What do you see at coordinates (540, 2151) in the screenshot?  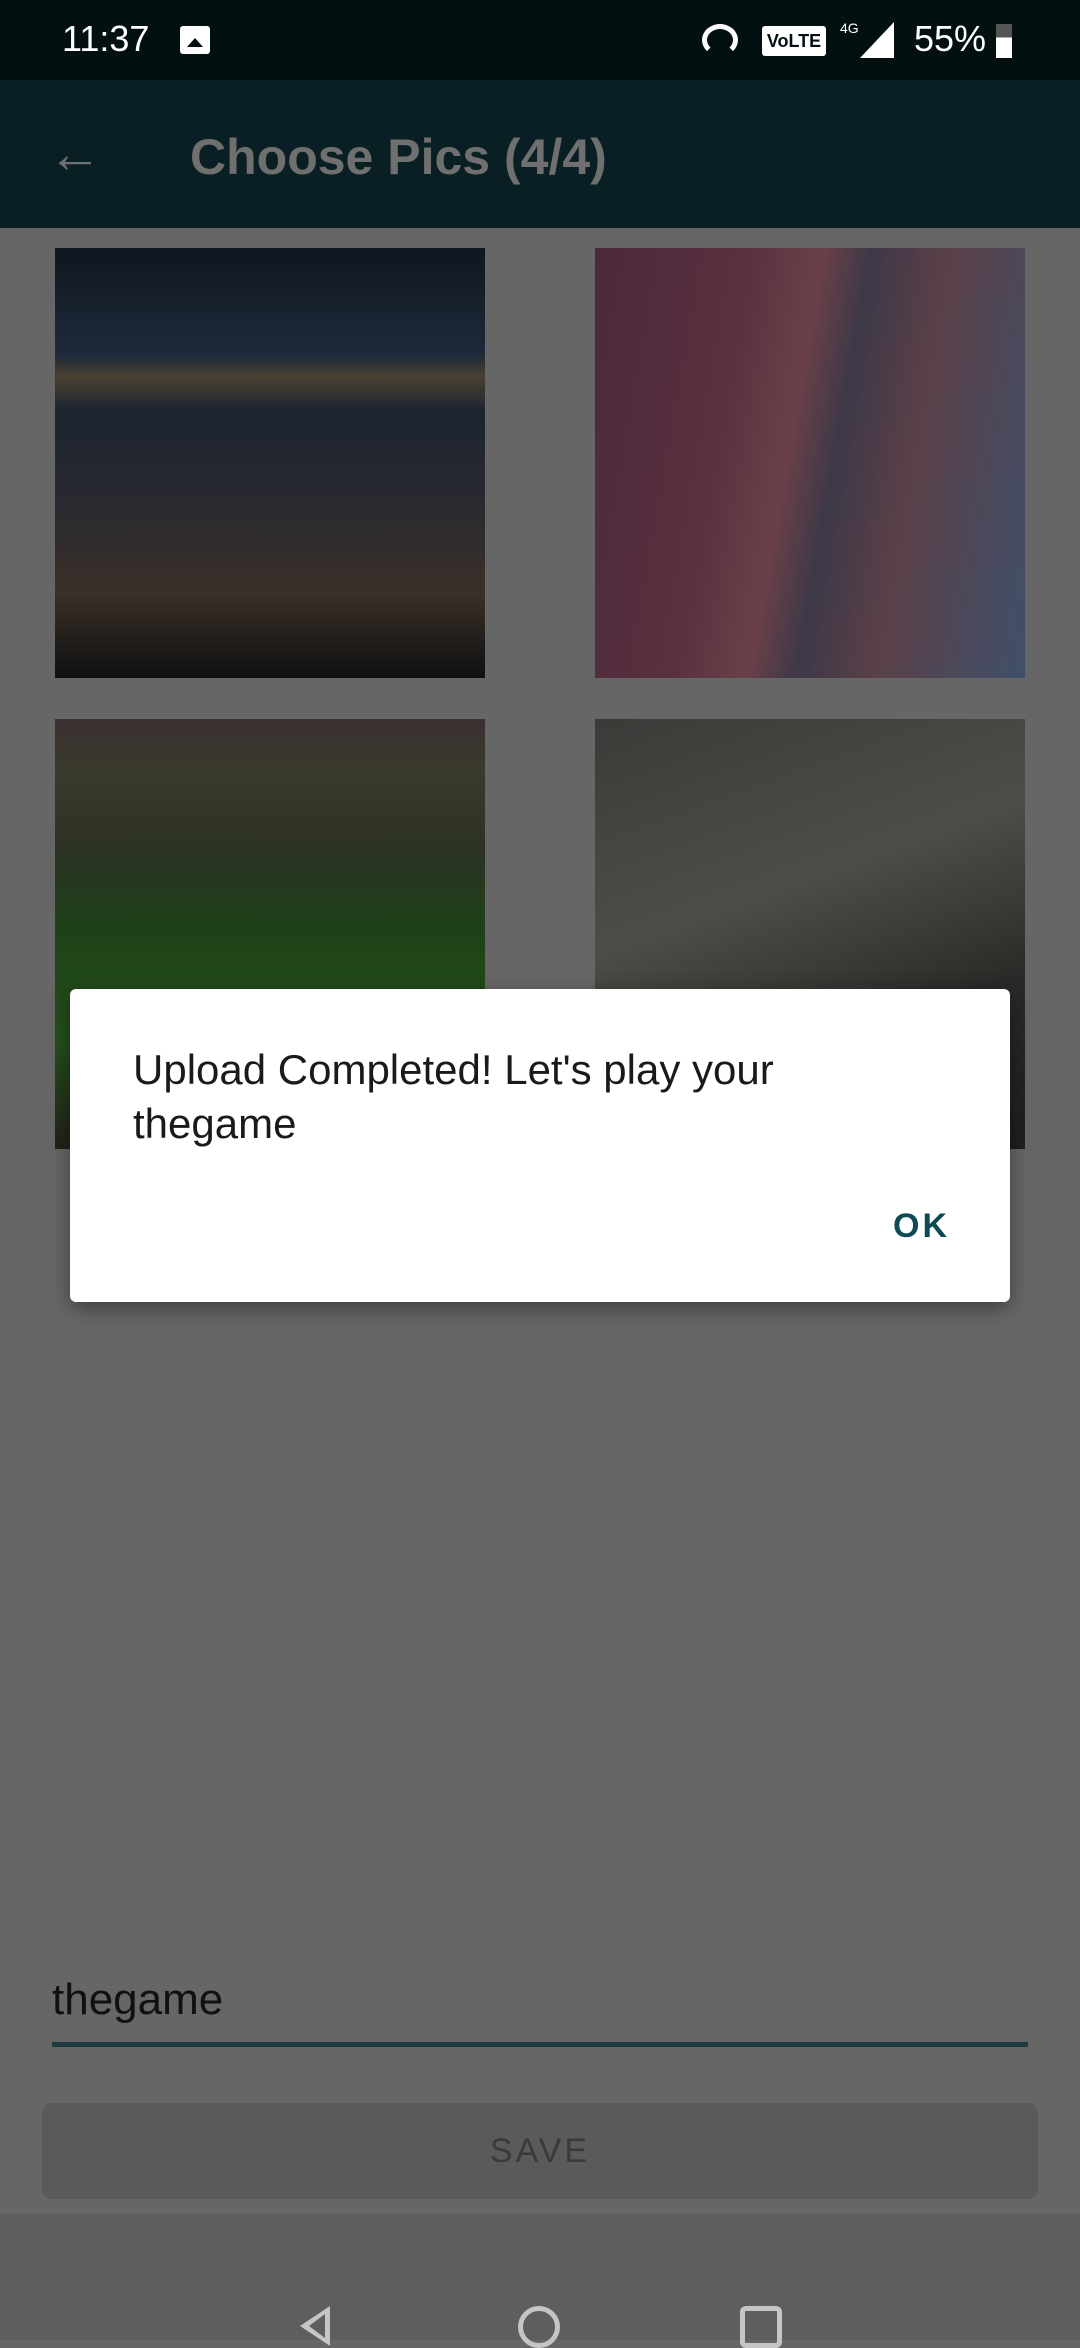 I see `save-button: SAVE` at bounding box center [540, 2151].